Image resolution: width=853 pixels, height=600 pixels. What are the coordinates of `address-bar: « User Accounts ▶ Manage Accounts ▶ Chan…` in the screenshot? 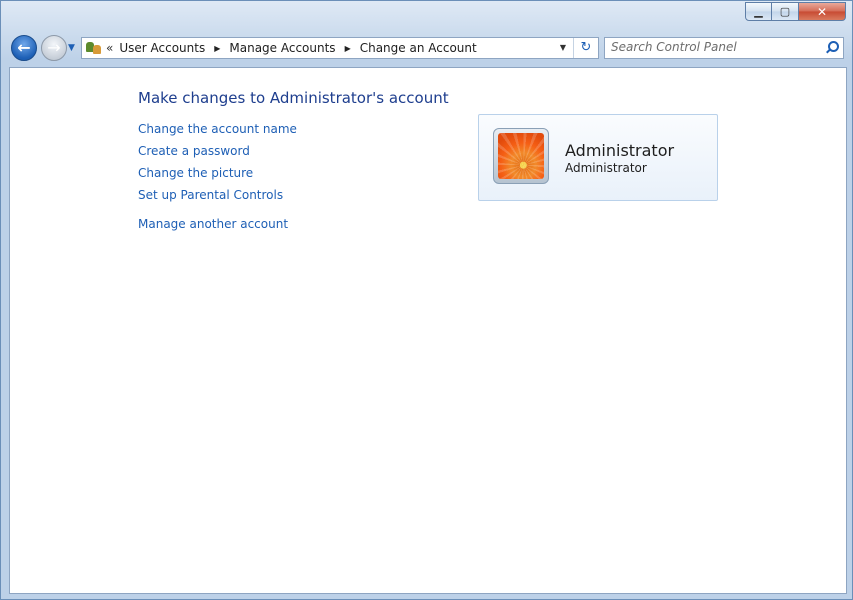 It's located at (340, 48).